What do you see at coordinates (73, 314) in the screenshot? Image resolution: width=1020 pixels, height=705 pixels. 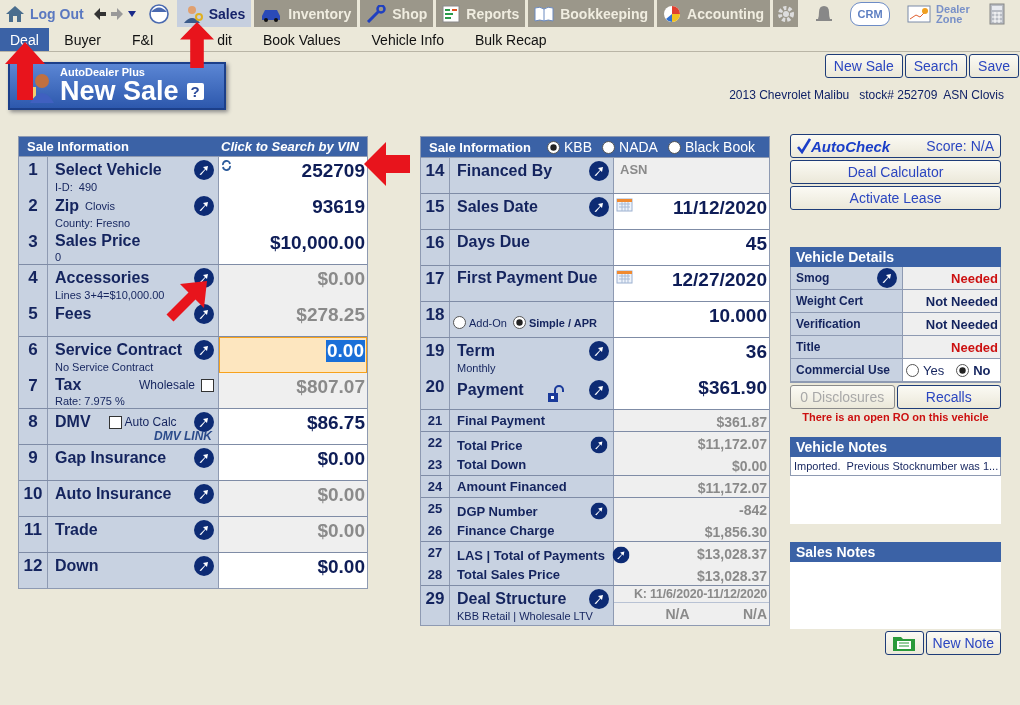 I see `field-label: Fees` at bounding box center [73, 314].